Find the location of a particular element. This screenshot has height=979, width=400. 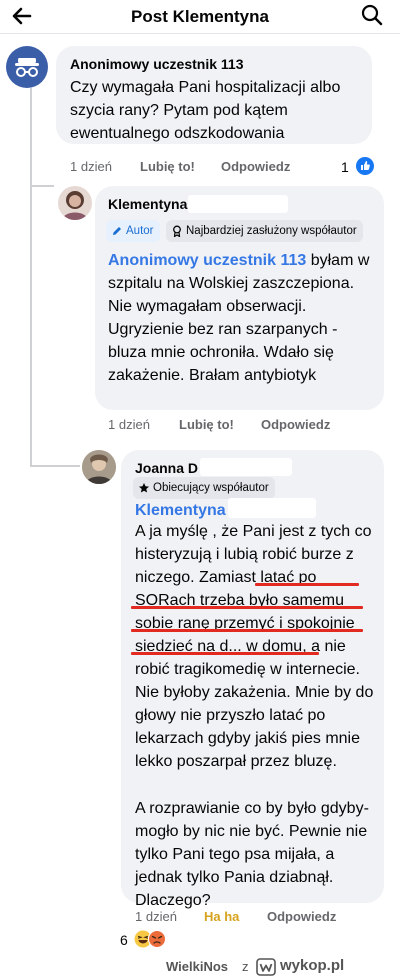

reactions-count: 1 is located at coordinates (345, 167).